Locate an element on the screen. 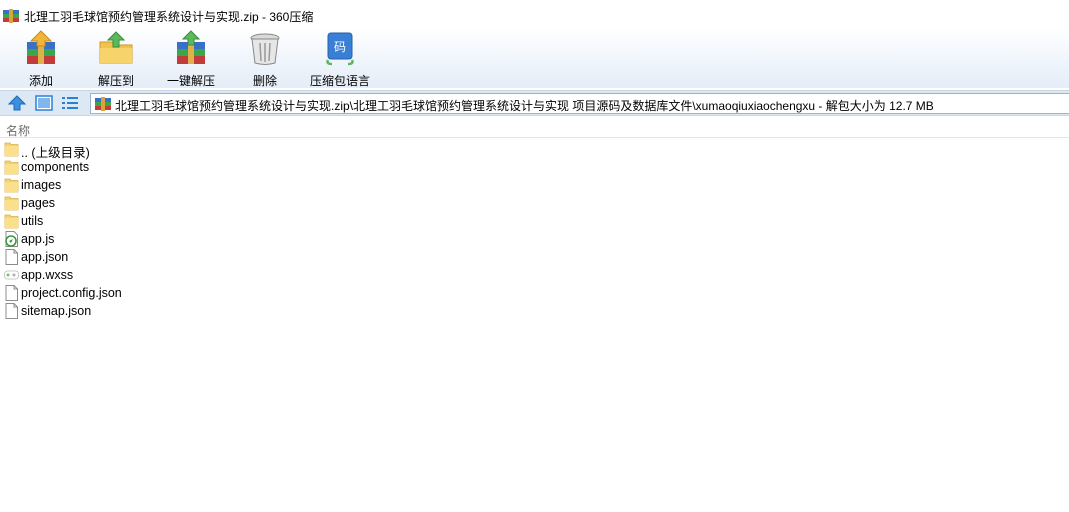 The height and width of the screenshot is (512, 1069). list-view-icon is located at coordinates (70, 103).